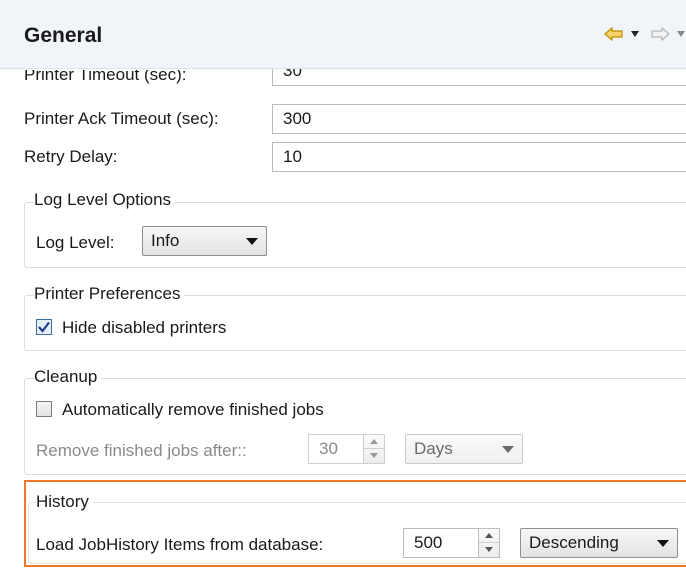 This screenshot has height=569, width=686. I want to click on checkmark-icon, so click(44, 327).